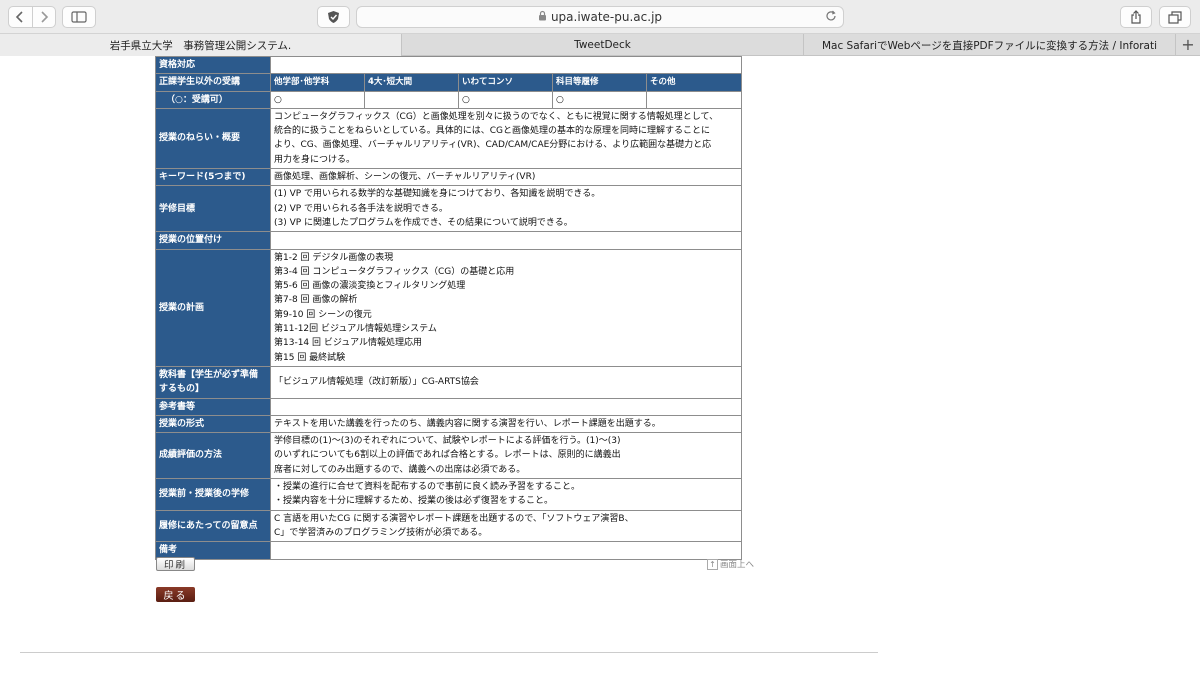 The image size is (1200, 675). What do you see at coordinates (506, 406) in the screenshot?
I see `value-reference` at bounding box center [506, 406].